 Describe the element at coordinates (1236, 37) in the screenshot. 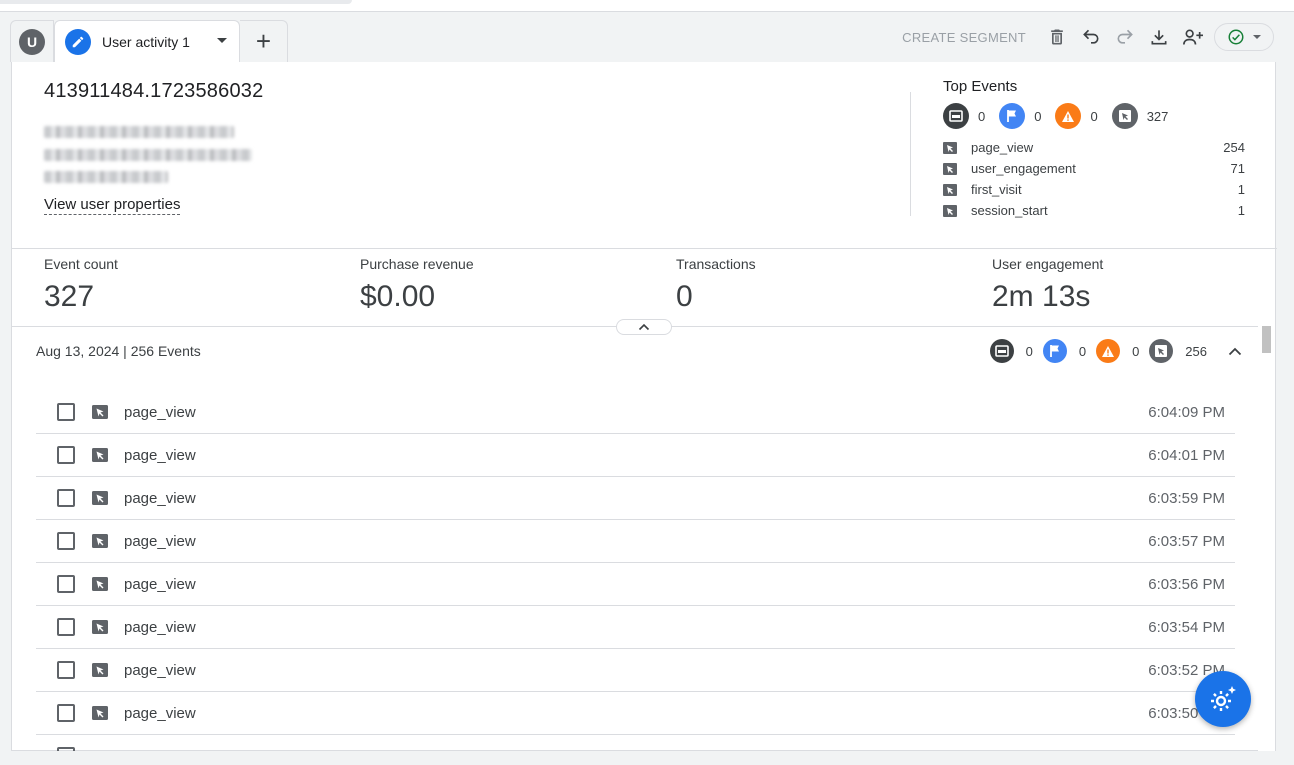

I see `check-circle-icon` at that location.